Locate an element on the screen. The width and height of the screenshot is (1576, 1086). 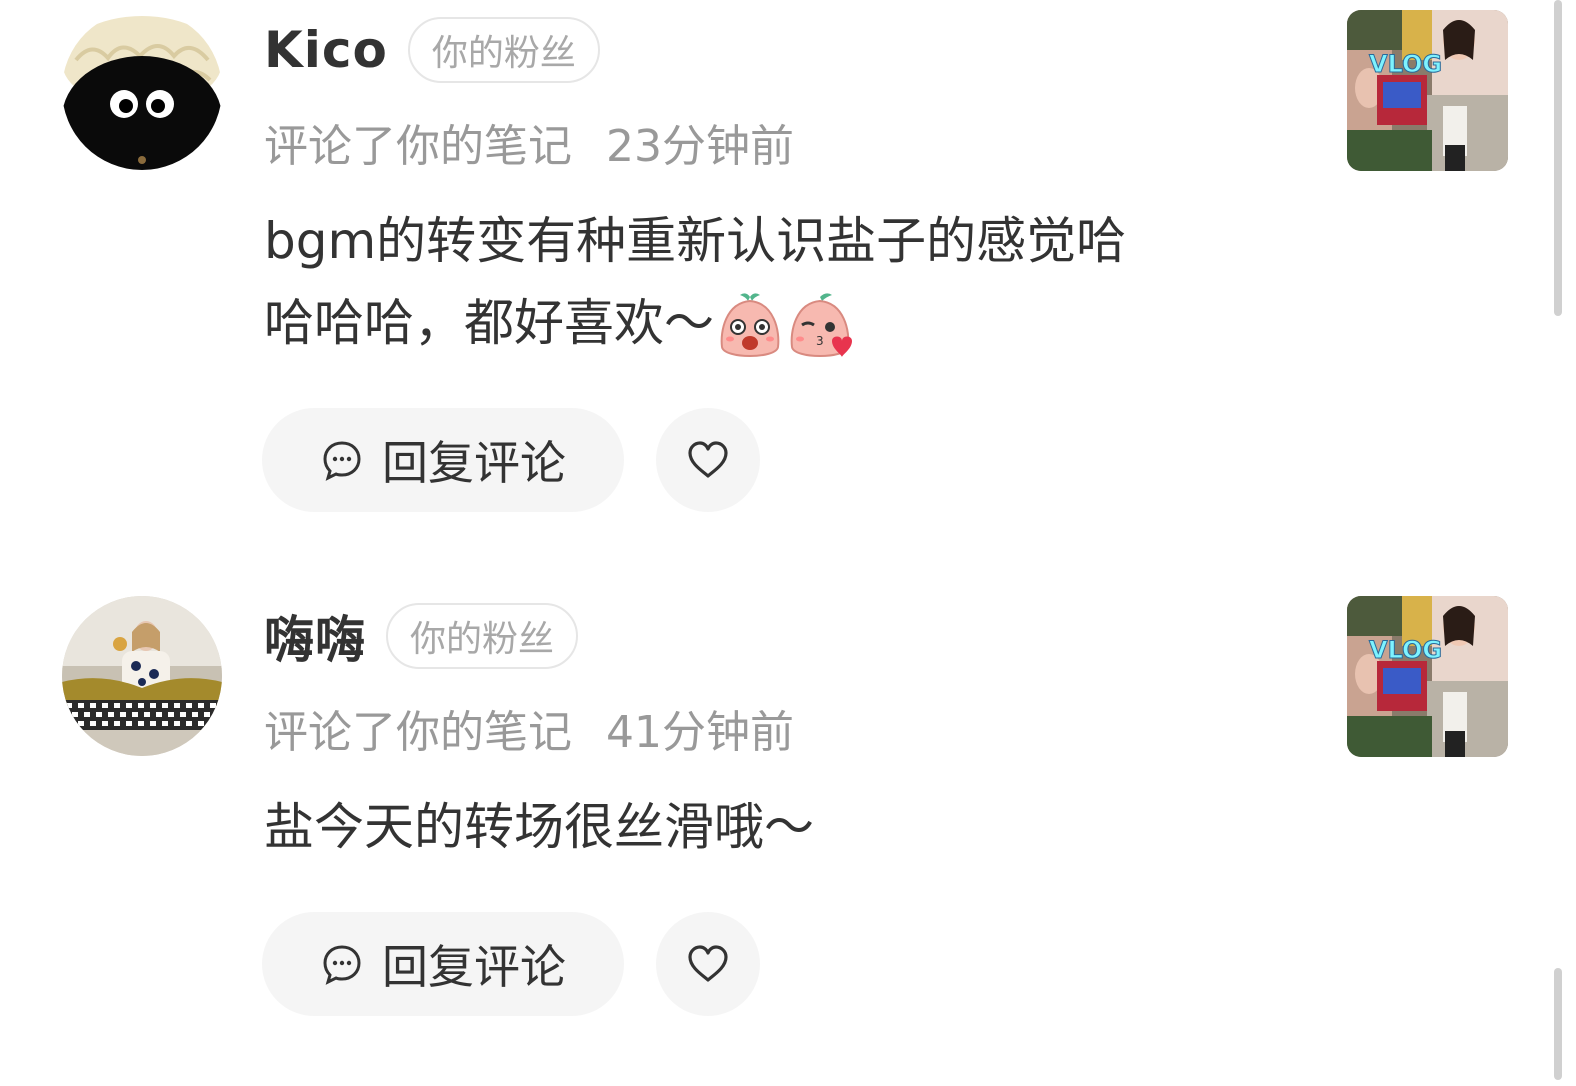
comment-line-with-emoji: 哈哈哈，都好喜欢～ 3 is located at coordinates (764, 323).